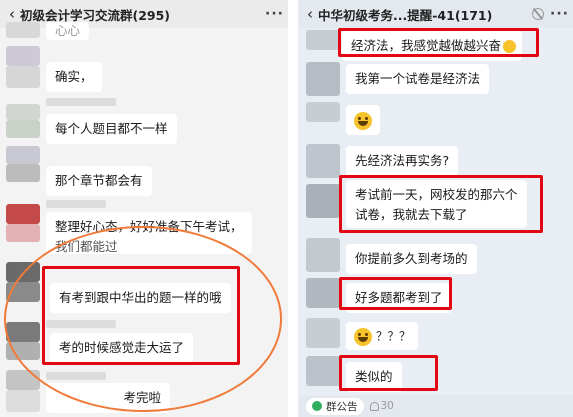 This screenshot has width=573, height=417. Describe the element at coordinates (402, 161) in the screenshot. I see `message-bubble: 先经济法再实务?` at that location.